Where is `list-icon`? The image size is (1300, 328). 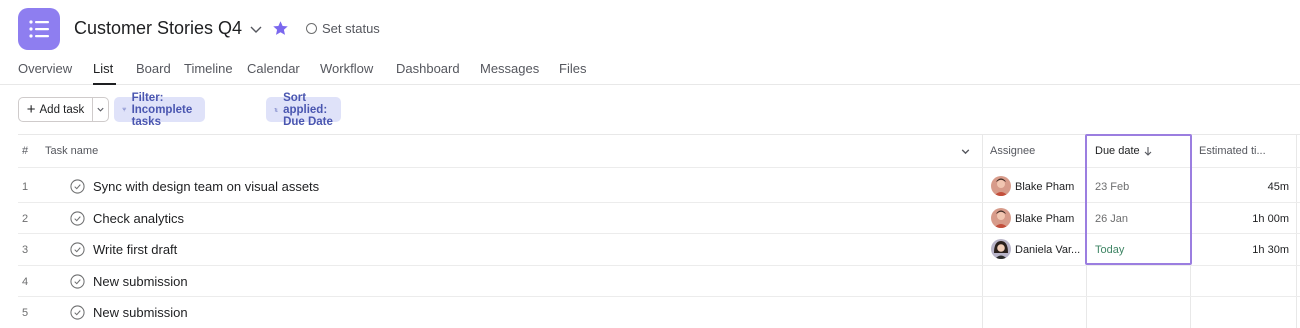
list-icon is located at coordinates (39, 29).